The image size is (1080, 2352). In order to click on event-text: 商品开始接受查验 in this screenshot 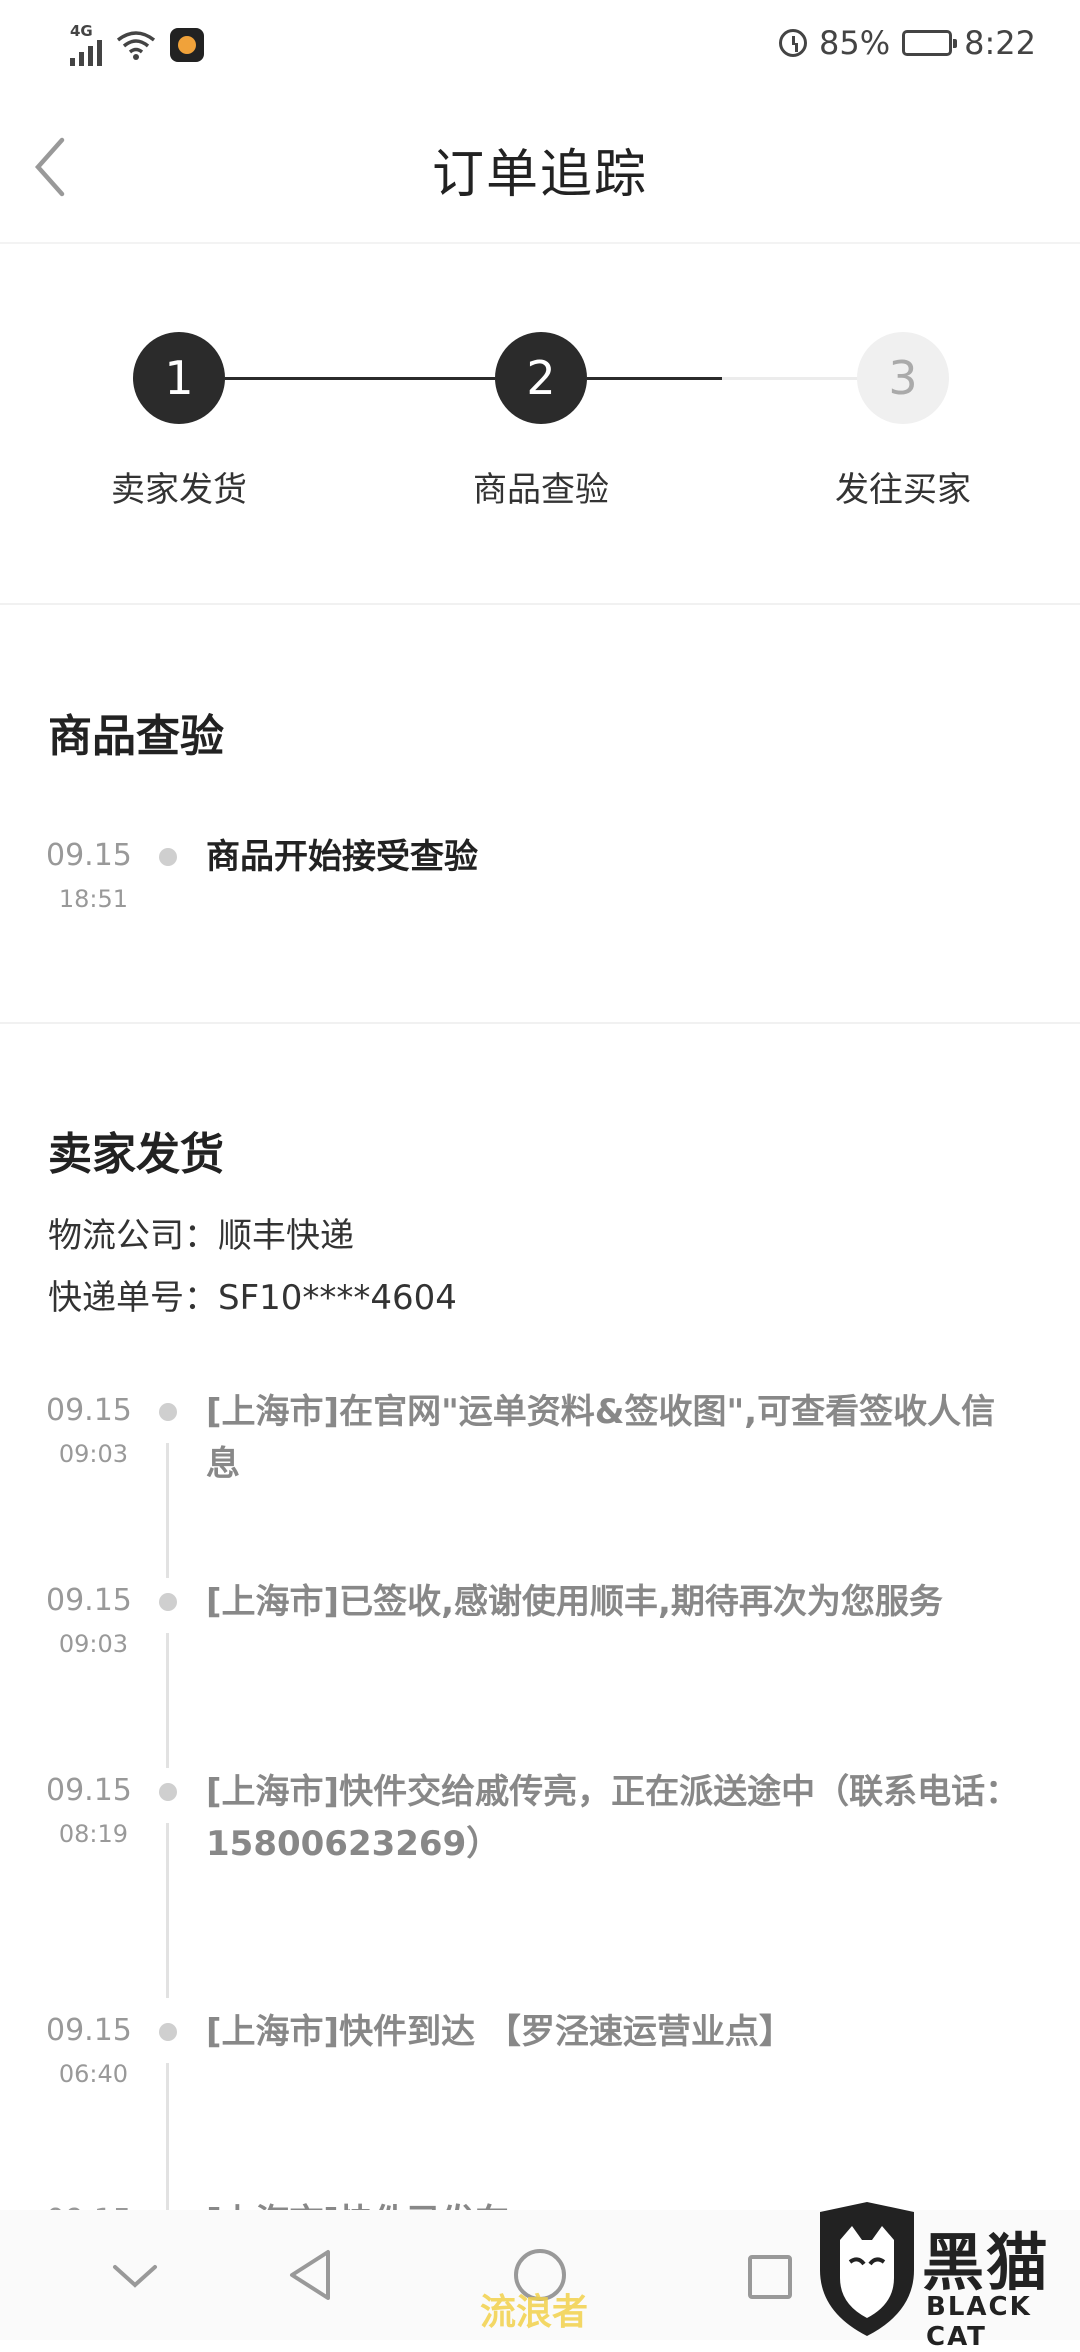, I will do `click(342, 857)`.